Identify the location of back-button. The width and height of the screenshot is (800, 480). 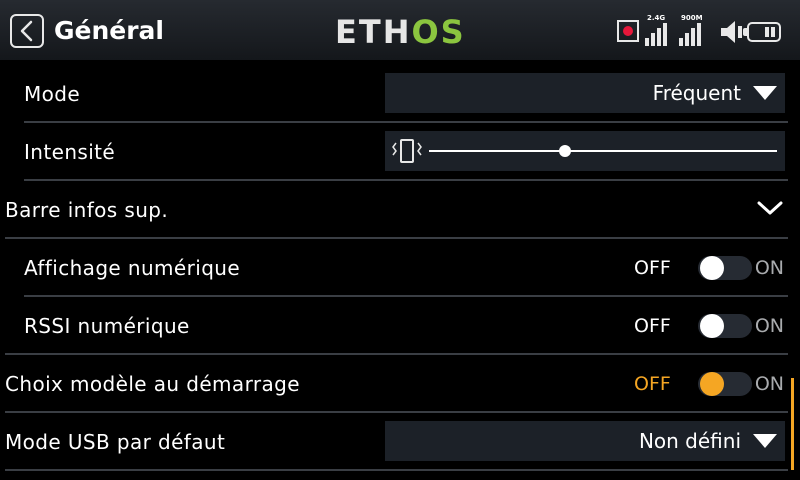
(27, 31).